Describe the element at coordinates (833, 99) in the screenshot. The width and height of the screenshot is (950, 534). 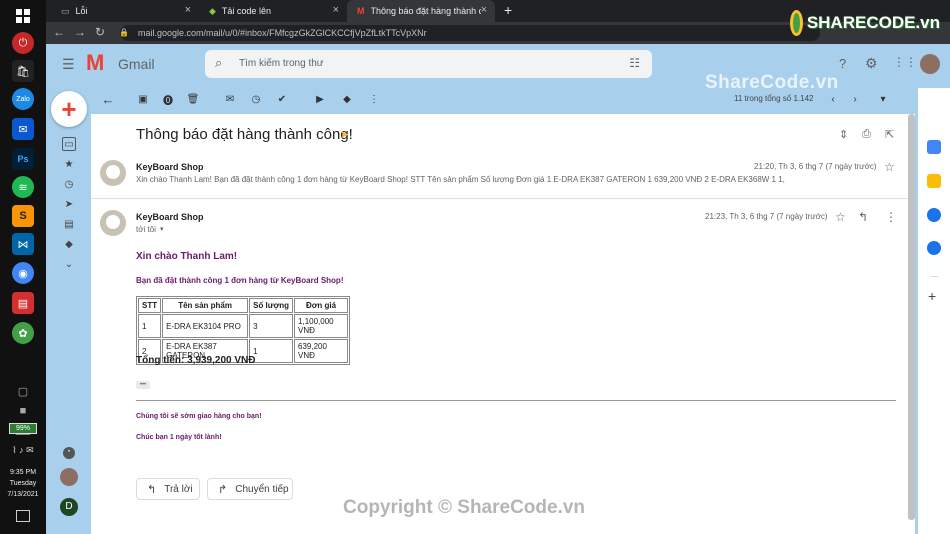
I see `older-chevron-icon: ‹` at that location.